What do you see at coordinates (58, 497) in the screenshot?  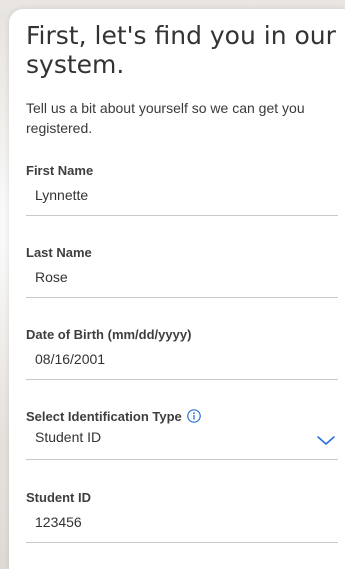 I see `student-id-label: Student ID` at bounding box center [58, 497].